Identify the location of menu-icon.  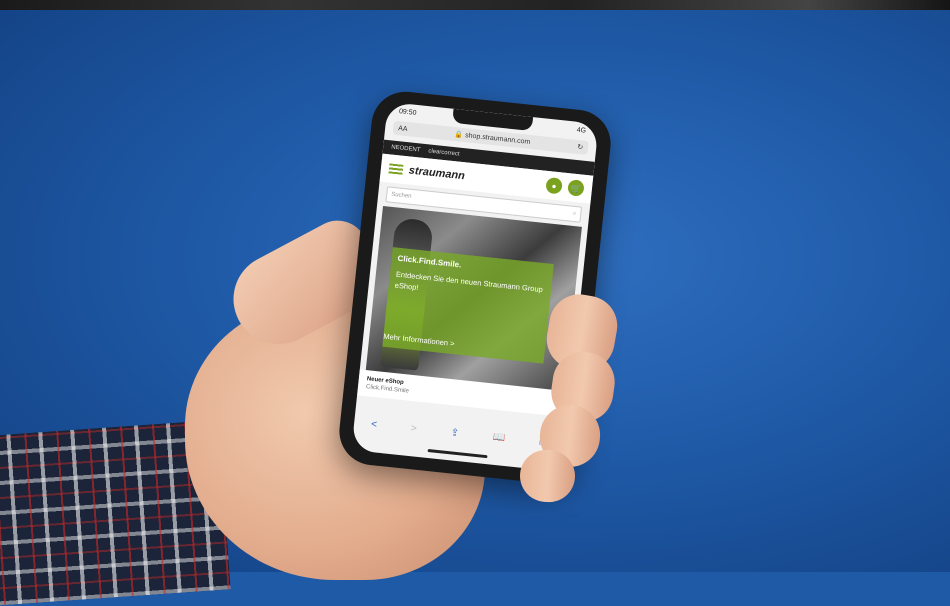
(396, 169).